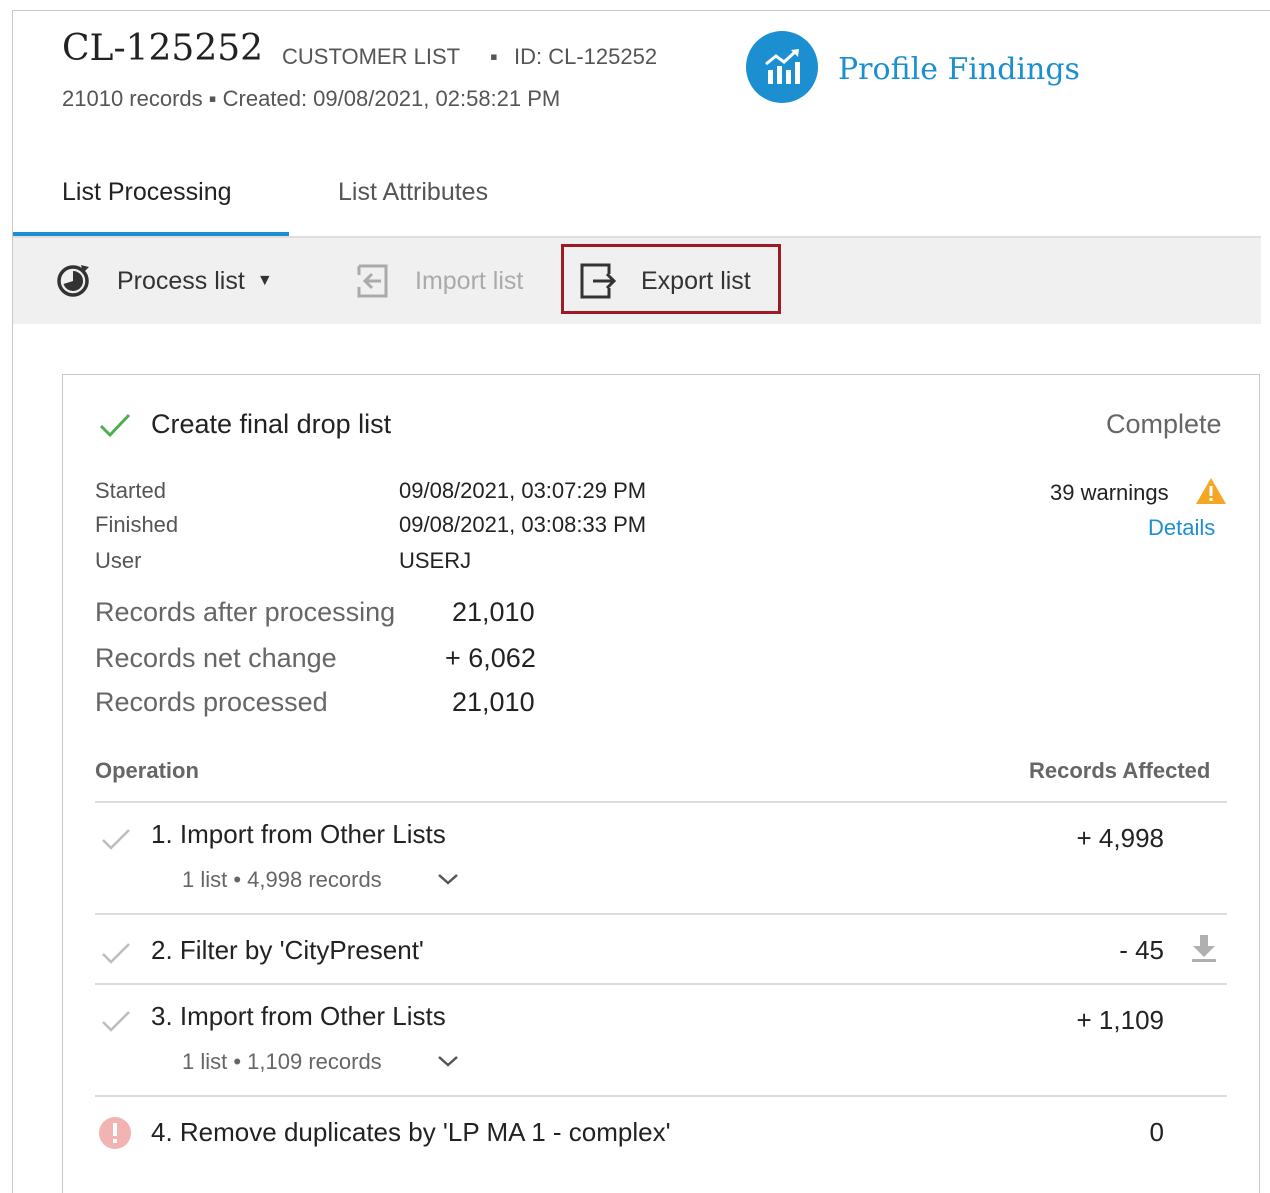  What do you see at coordinates (282, 1061) in the screenshot?
I see `operation-summary: 1 list • 1,109 records` at bounding box center [282, 1061].